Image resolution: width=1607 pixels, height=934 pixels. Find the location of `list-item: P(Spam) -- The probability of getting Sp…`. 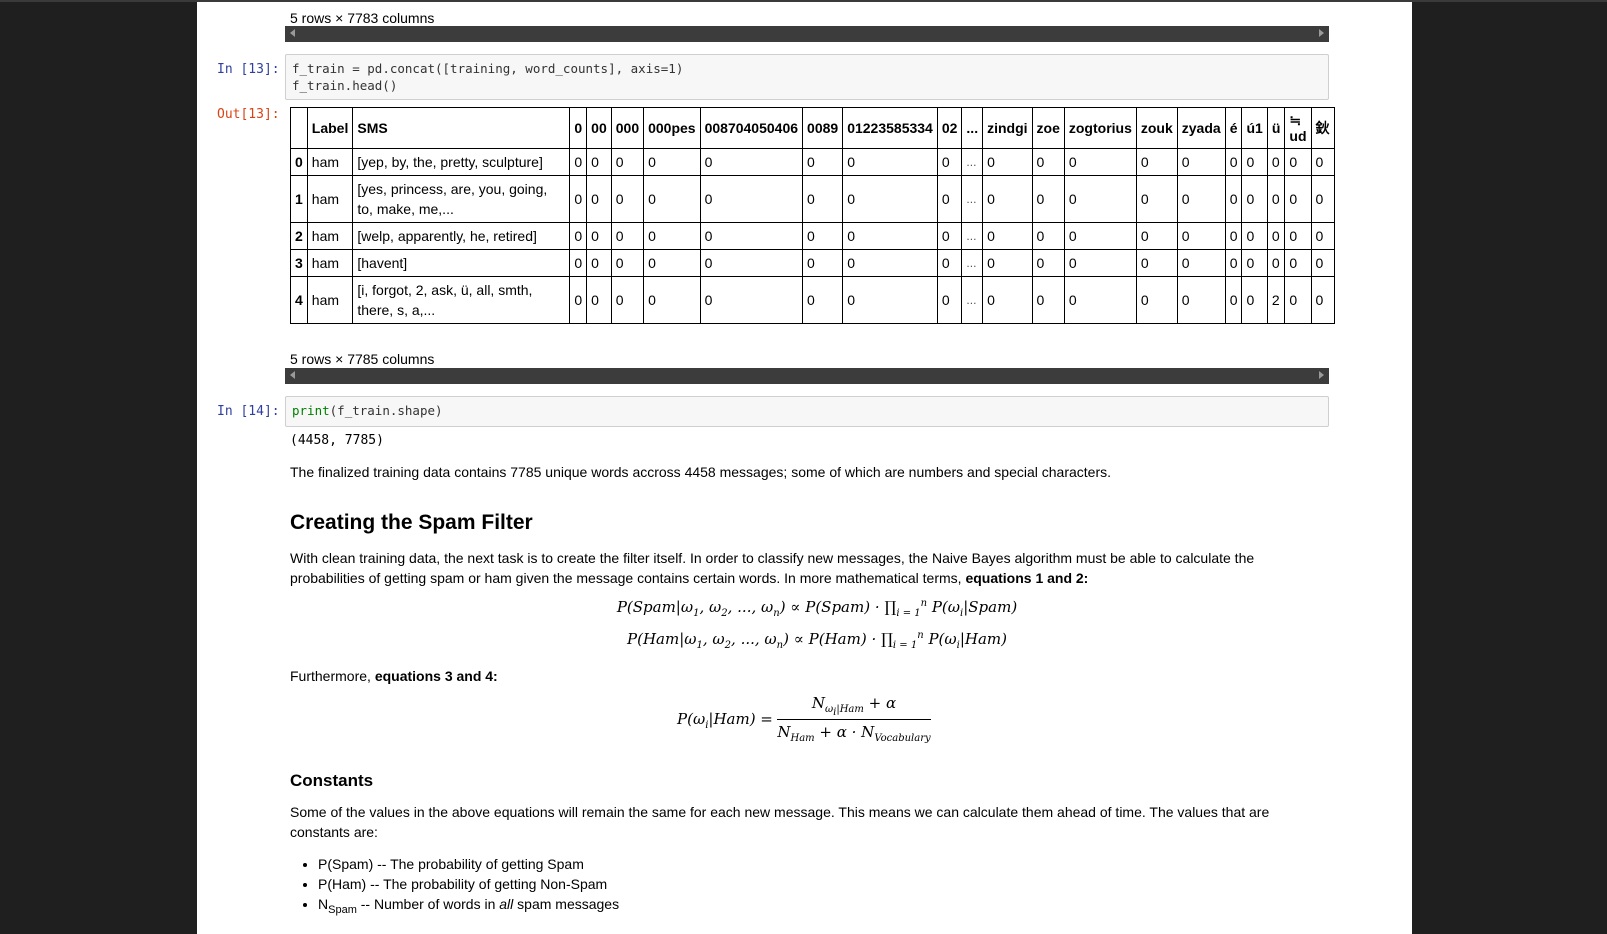

list-item: P(Spam) -- The probability of getting Sp… is located at coordinates (818, 864).